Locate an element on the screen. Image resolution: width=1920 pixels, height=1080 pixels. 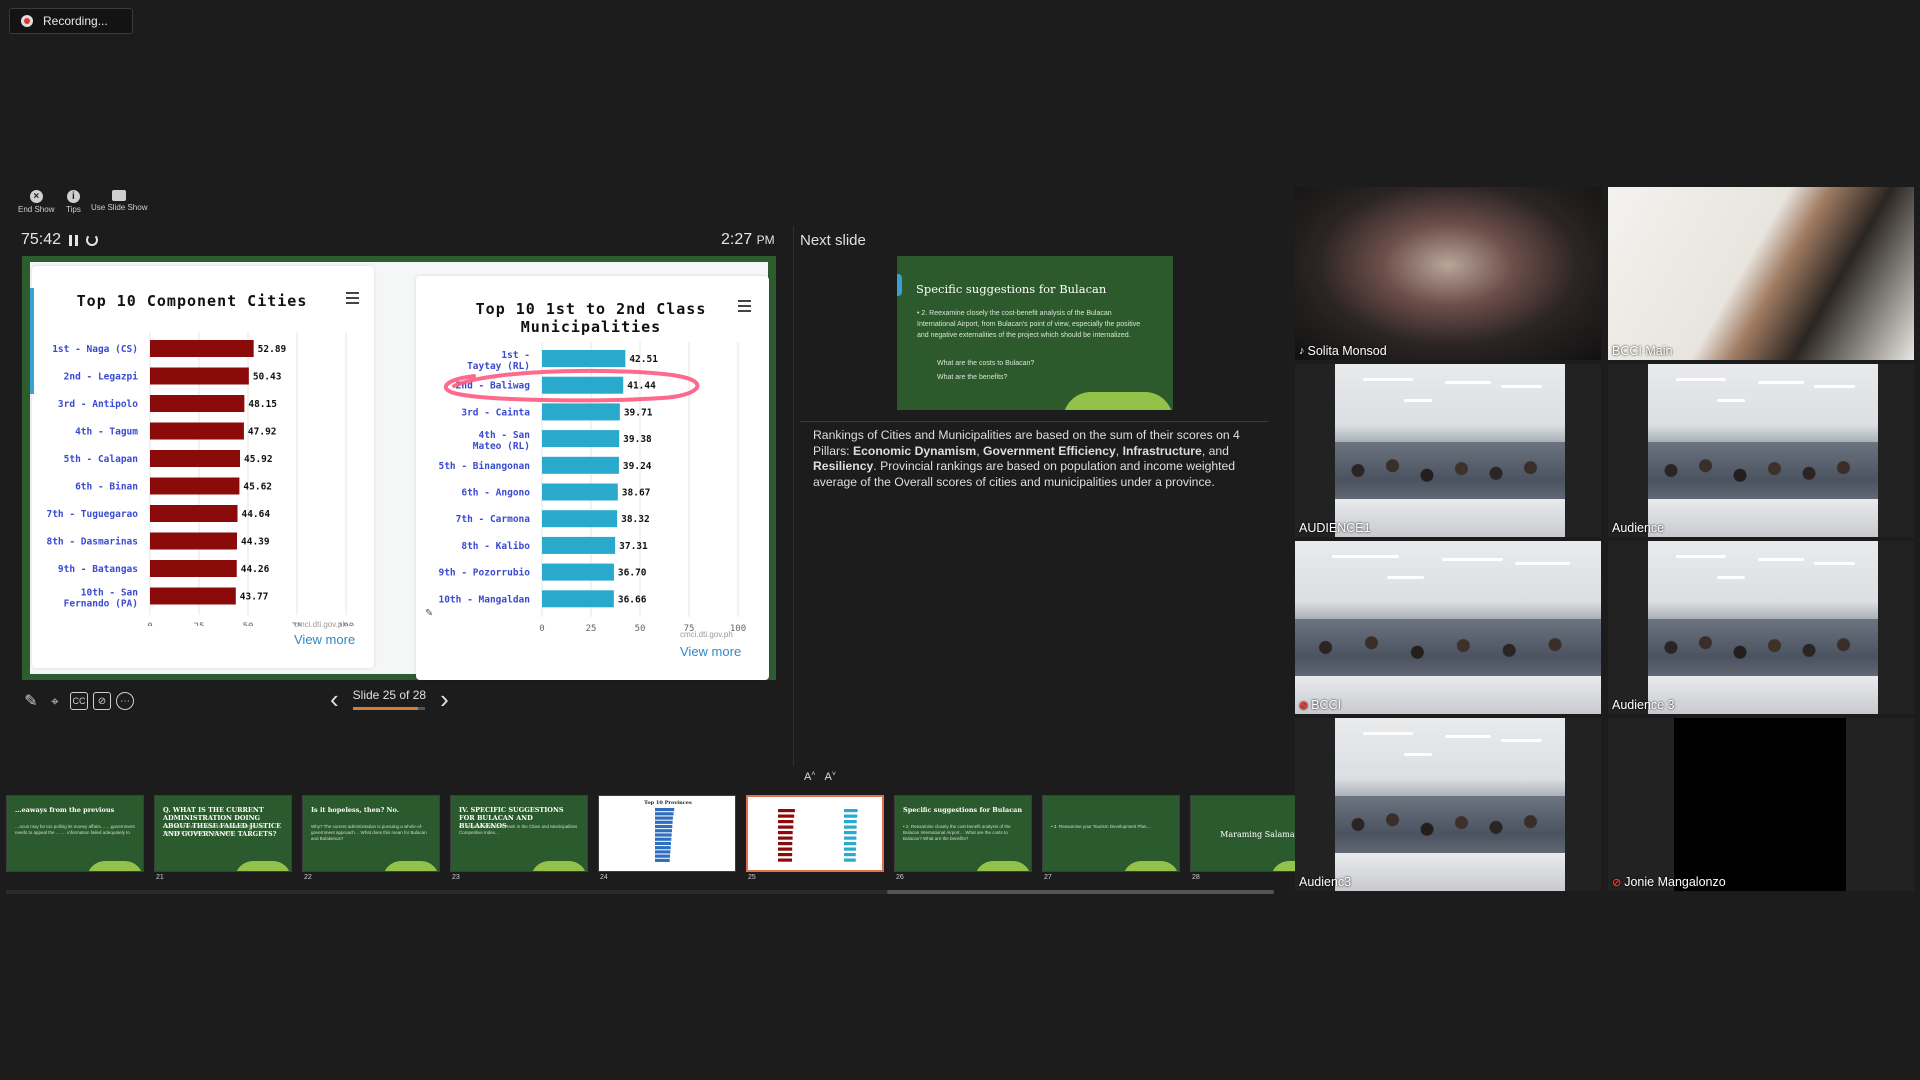
notes-pillar: Economic Dynamism is located at coordinates (914, 450).